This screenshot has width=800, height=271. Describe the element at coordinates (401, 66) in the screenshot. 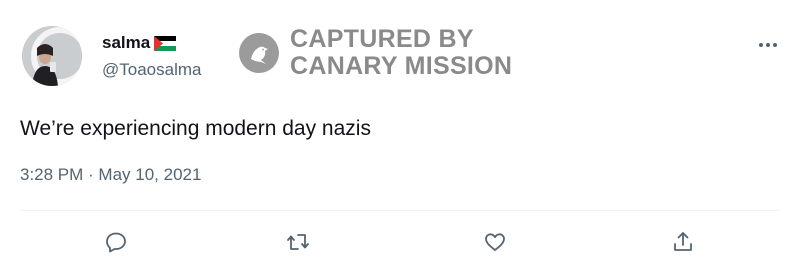

I see `watermark-line2: CANARY MISSION` at that location.